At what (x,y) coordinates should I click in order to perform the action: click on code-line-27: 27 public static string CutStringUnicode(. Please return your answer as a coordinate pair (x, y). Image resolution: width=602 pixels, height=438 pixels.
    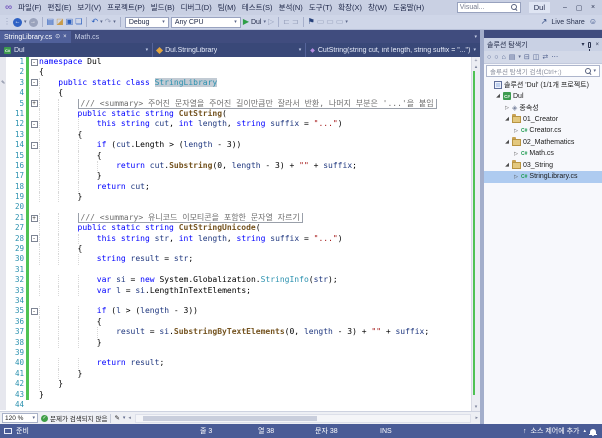
    Looking at the image, I should click on (235, 228).